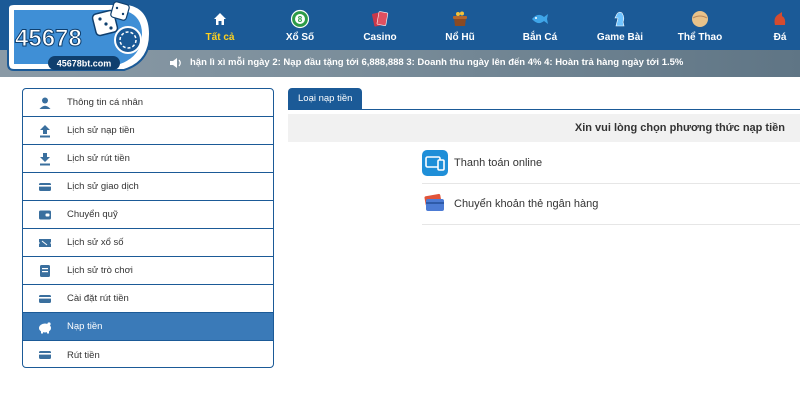 The image size is (800, 400). What do you see at coordinates (148, 159) in the screenshot?
I see `sidebar-item-withdraw-history: Lịch sử rút tiền` at bounding box center [148, 159].